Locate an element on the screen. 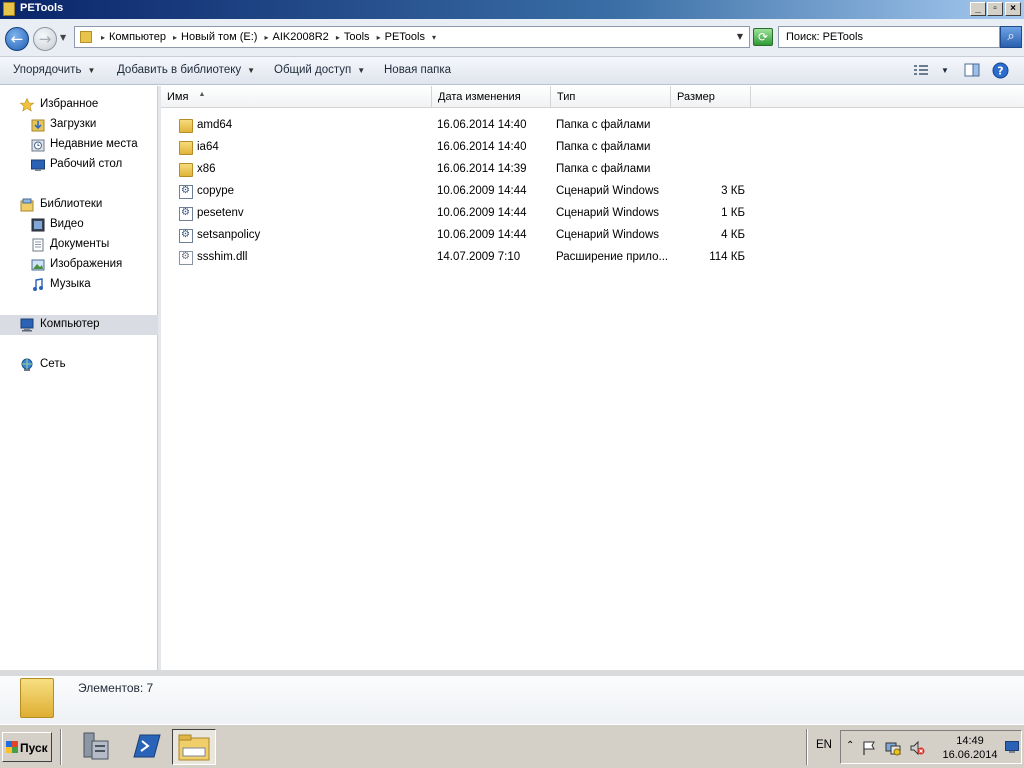  file-row: amd64 16.06.2014 14:40 Папка с файлами is located at coordinates (461, 126).